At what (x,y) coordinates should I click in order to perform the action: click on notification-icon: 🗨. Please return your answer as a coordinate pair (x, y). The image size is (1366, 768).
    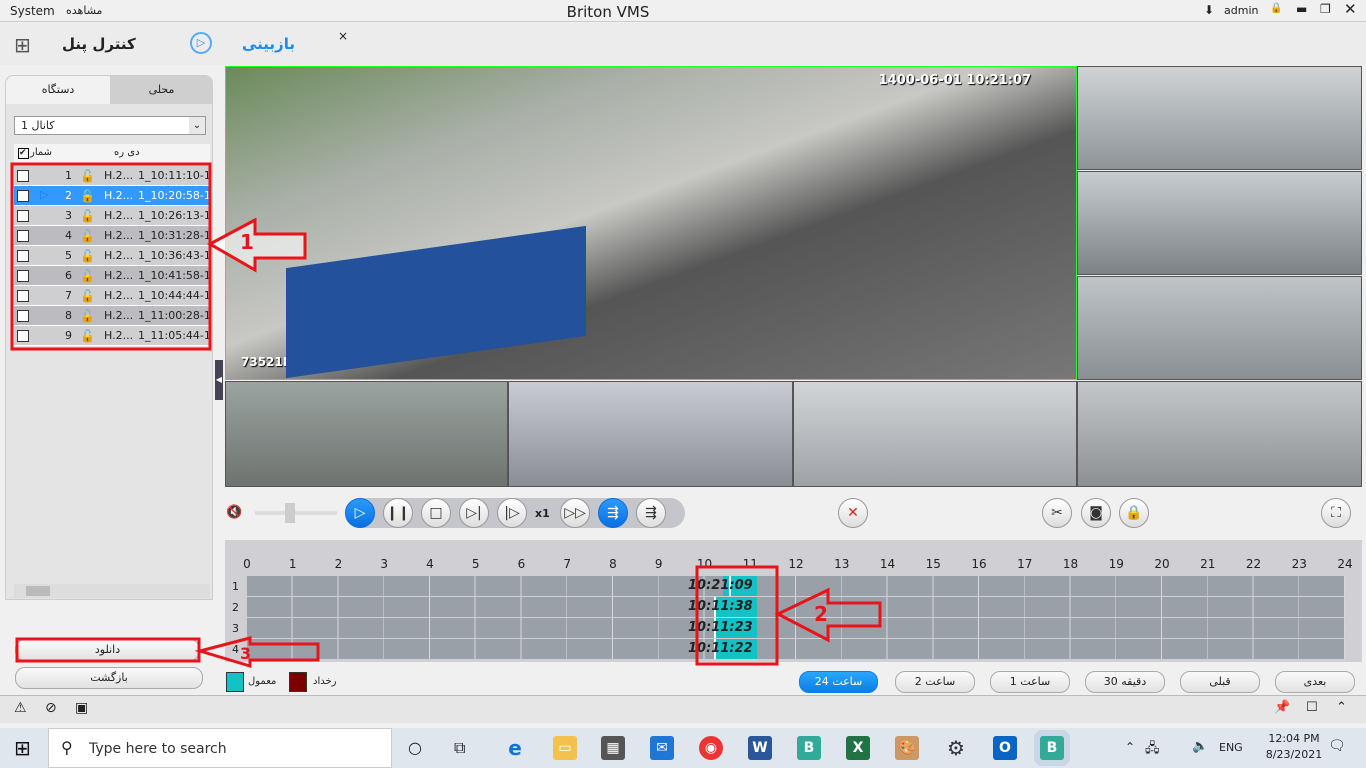
    Looking at the image, I should click on (1337, 746).